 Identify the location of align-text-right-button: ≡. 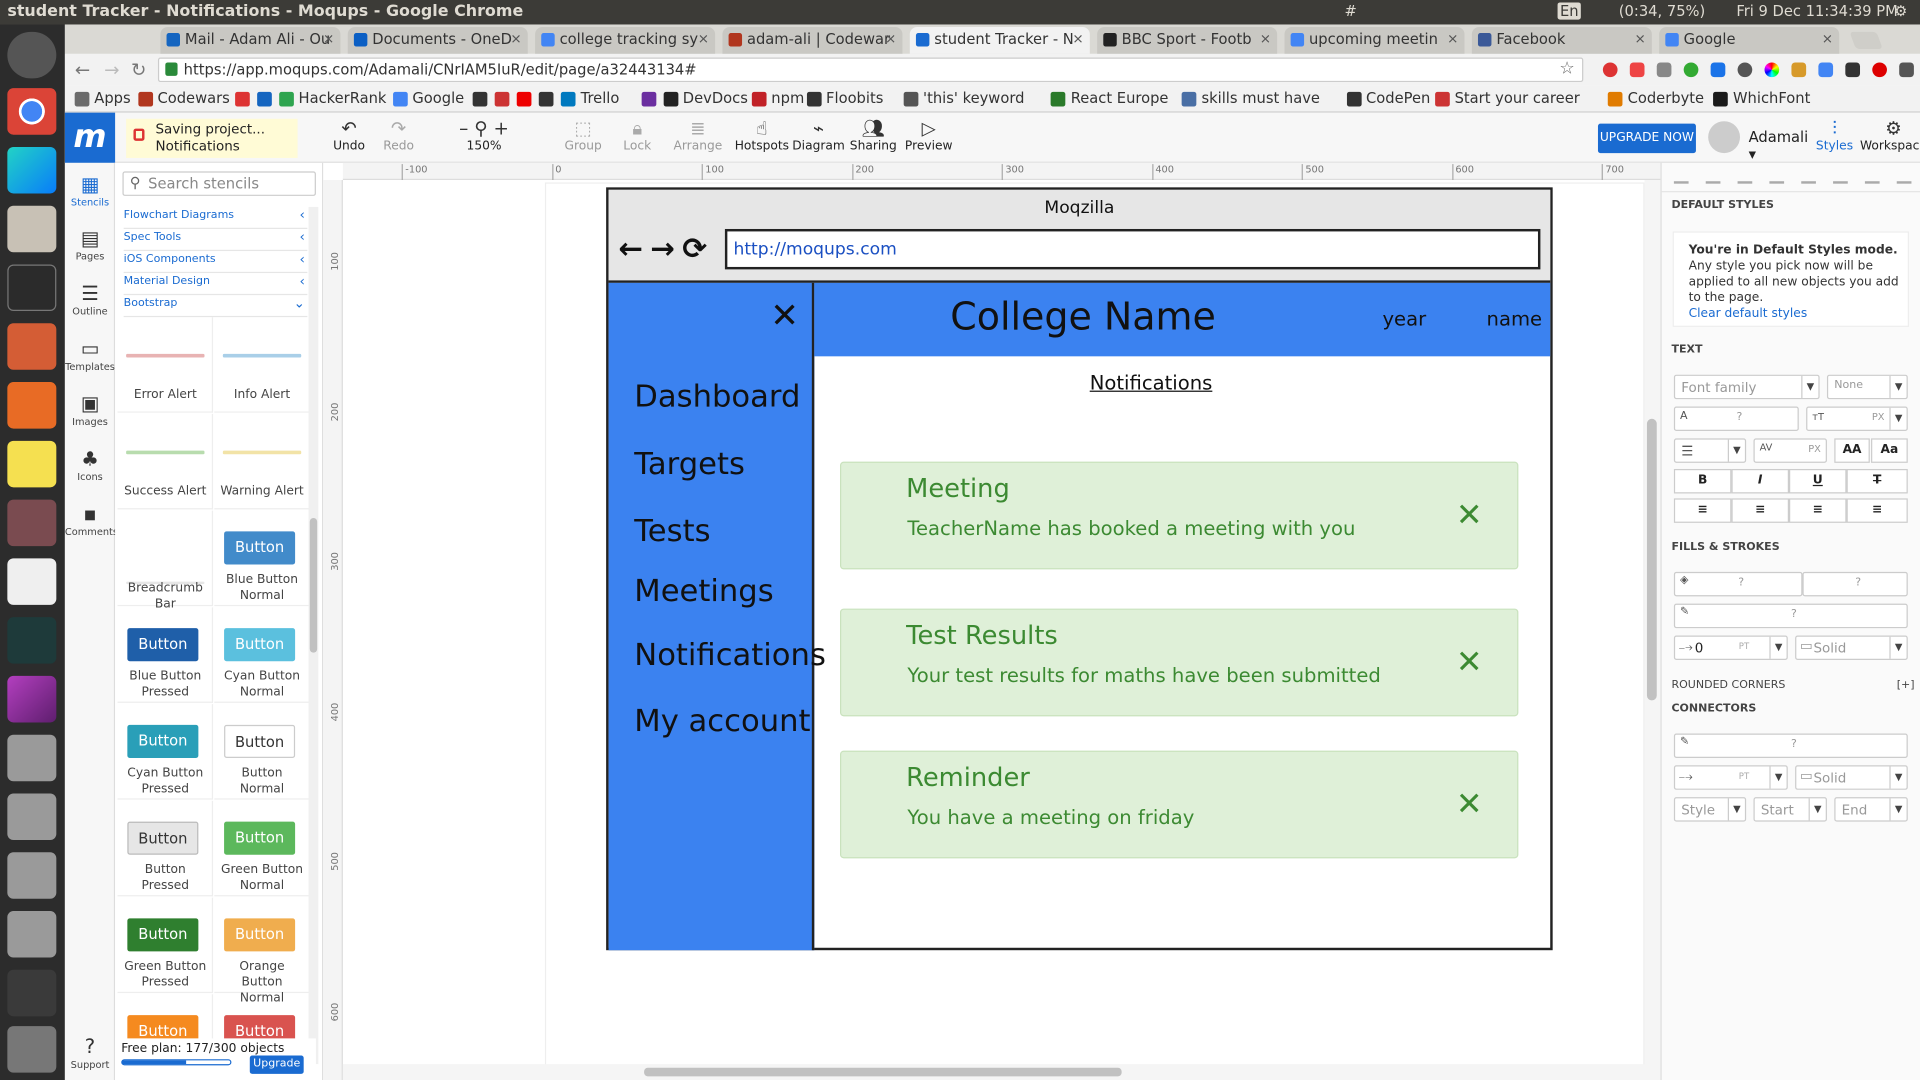
(1817, 510).